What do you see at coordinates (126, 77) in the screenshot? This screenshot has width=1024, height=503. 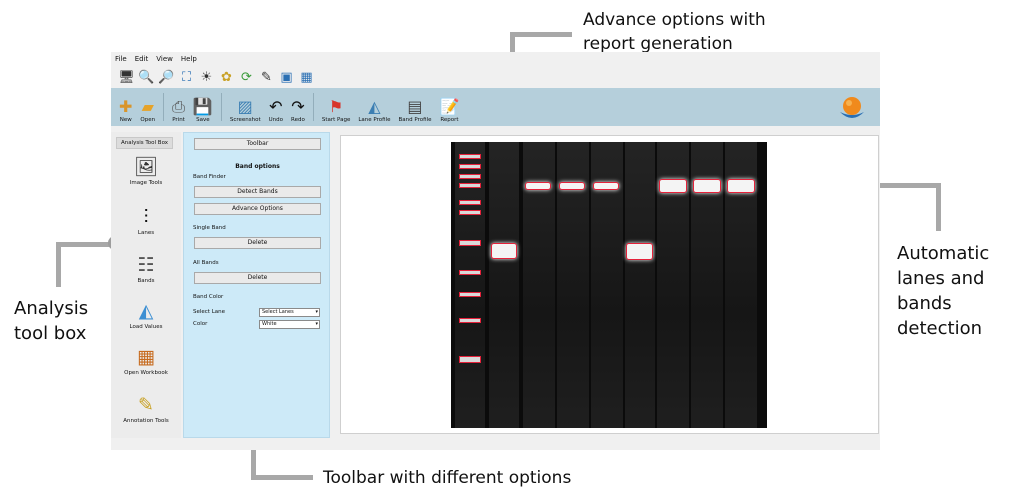 I see `monitor-icon: 🖥` at bounding box center [126, 77].